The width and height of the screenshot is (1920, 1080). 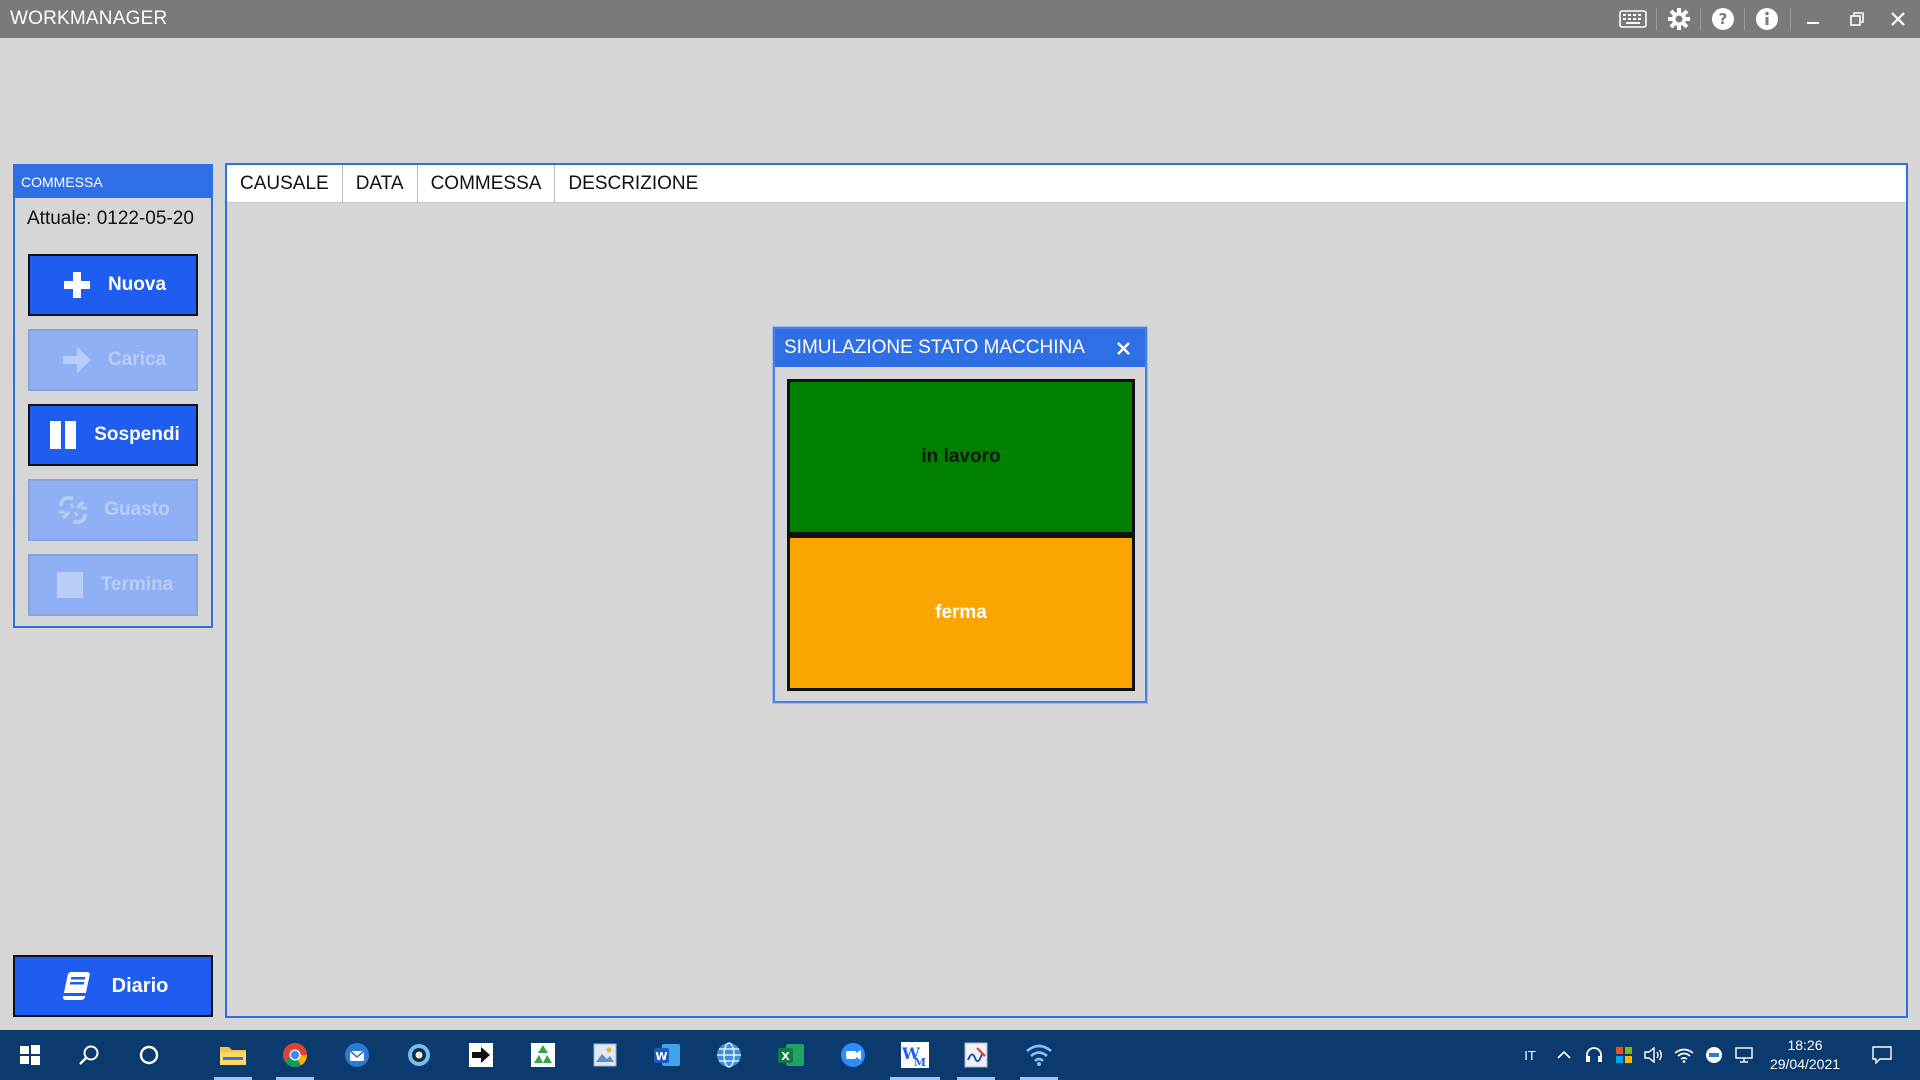 I want to click on info-icon, so click(x=1767, y=19).